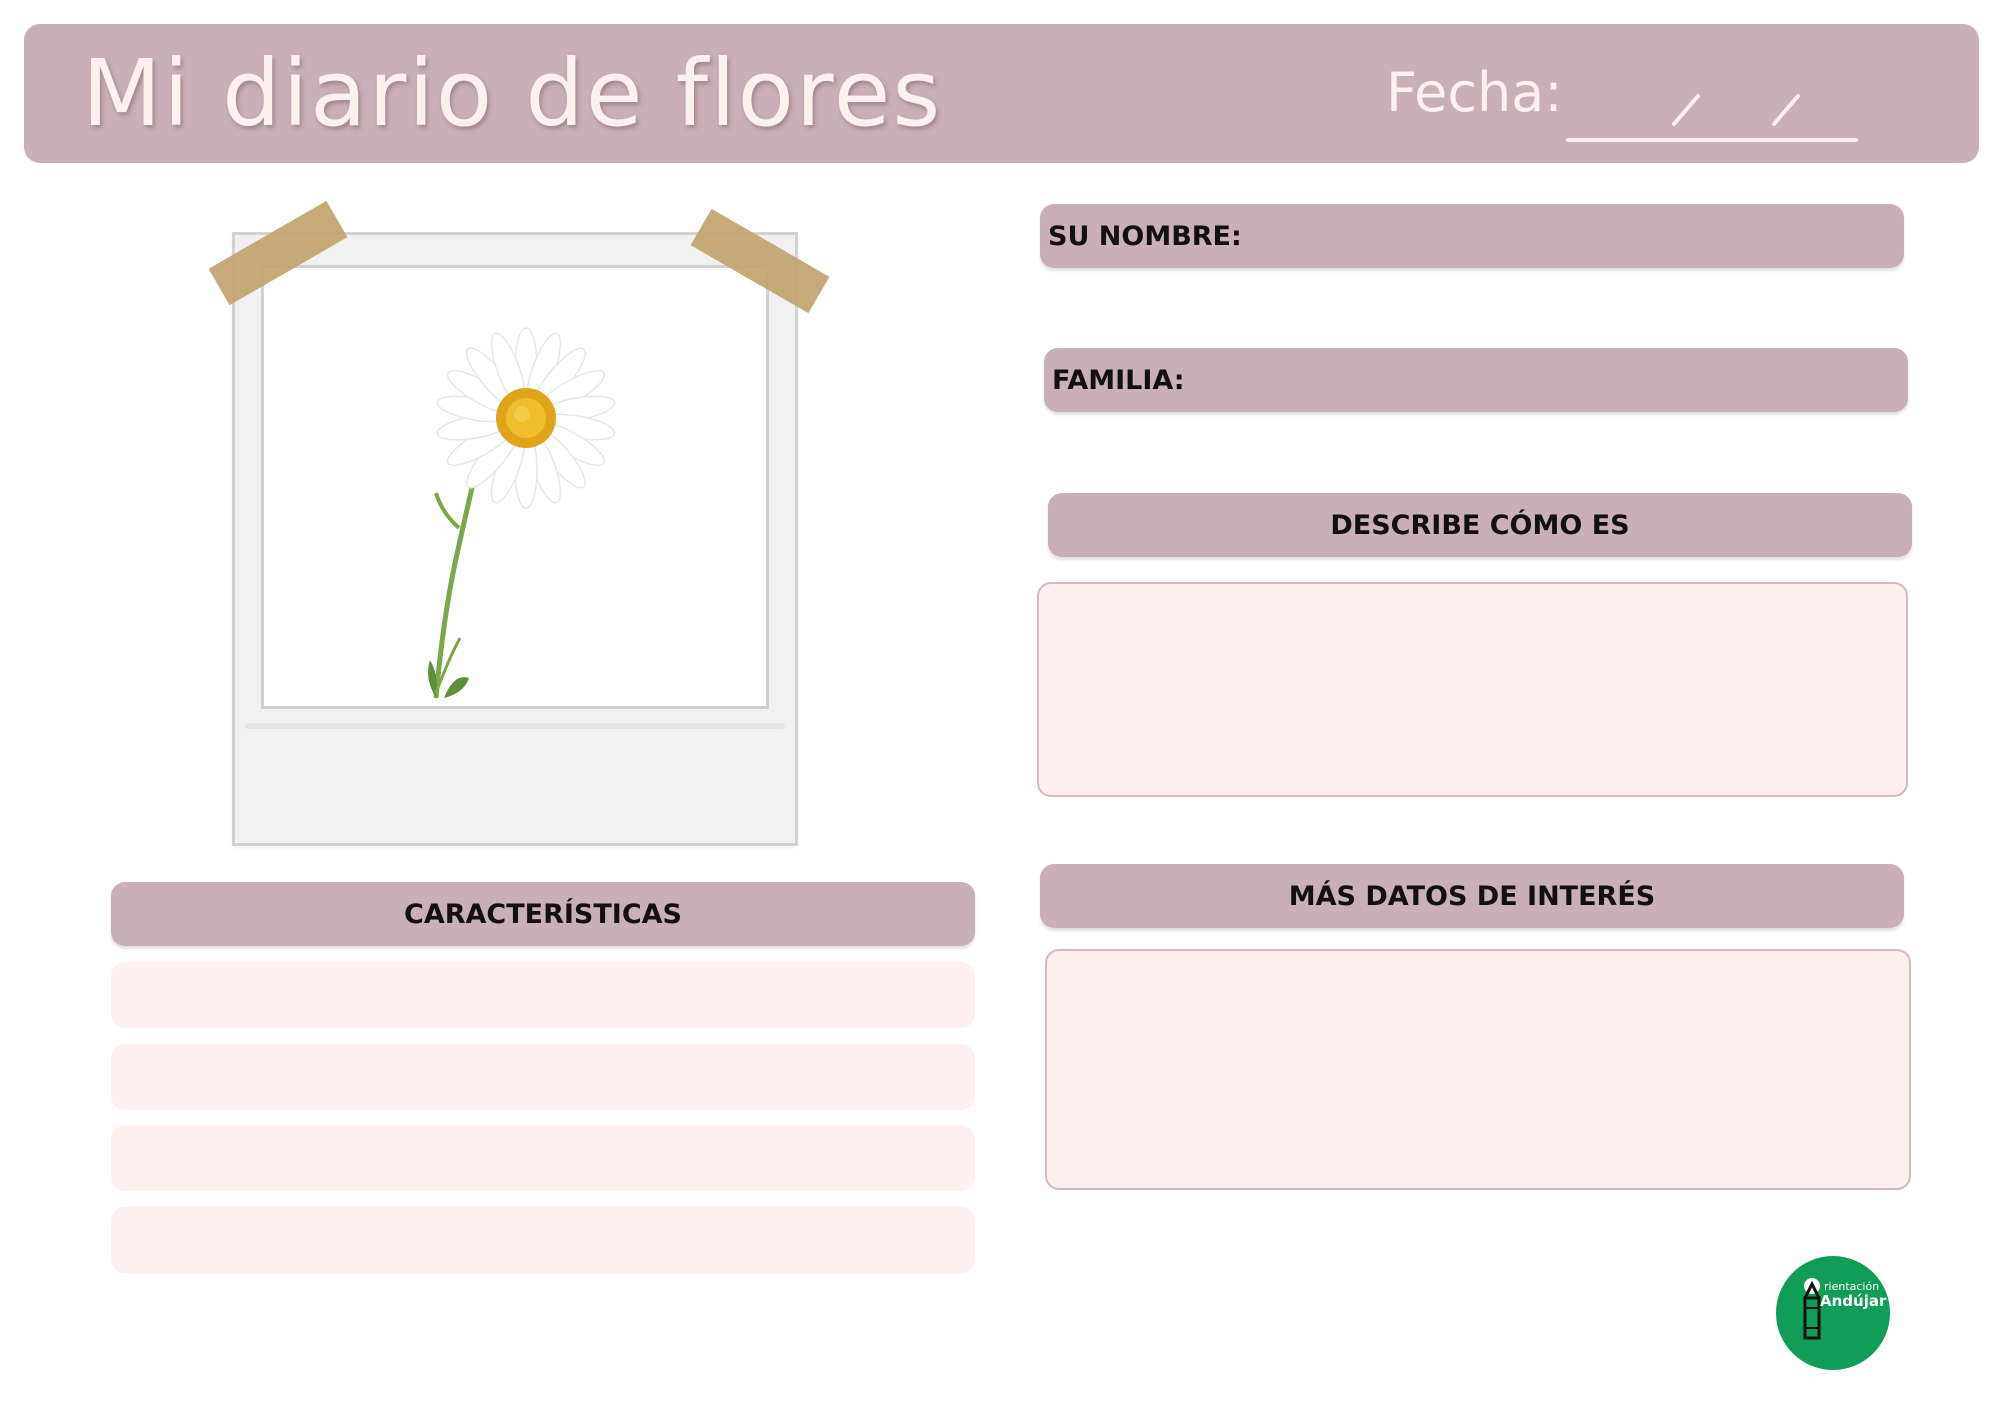  Describe the element at coordinates (1812, 1309) in the screenshot. I see `pencil-icon` at that location.